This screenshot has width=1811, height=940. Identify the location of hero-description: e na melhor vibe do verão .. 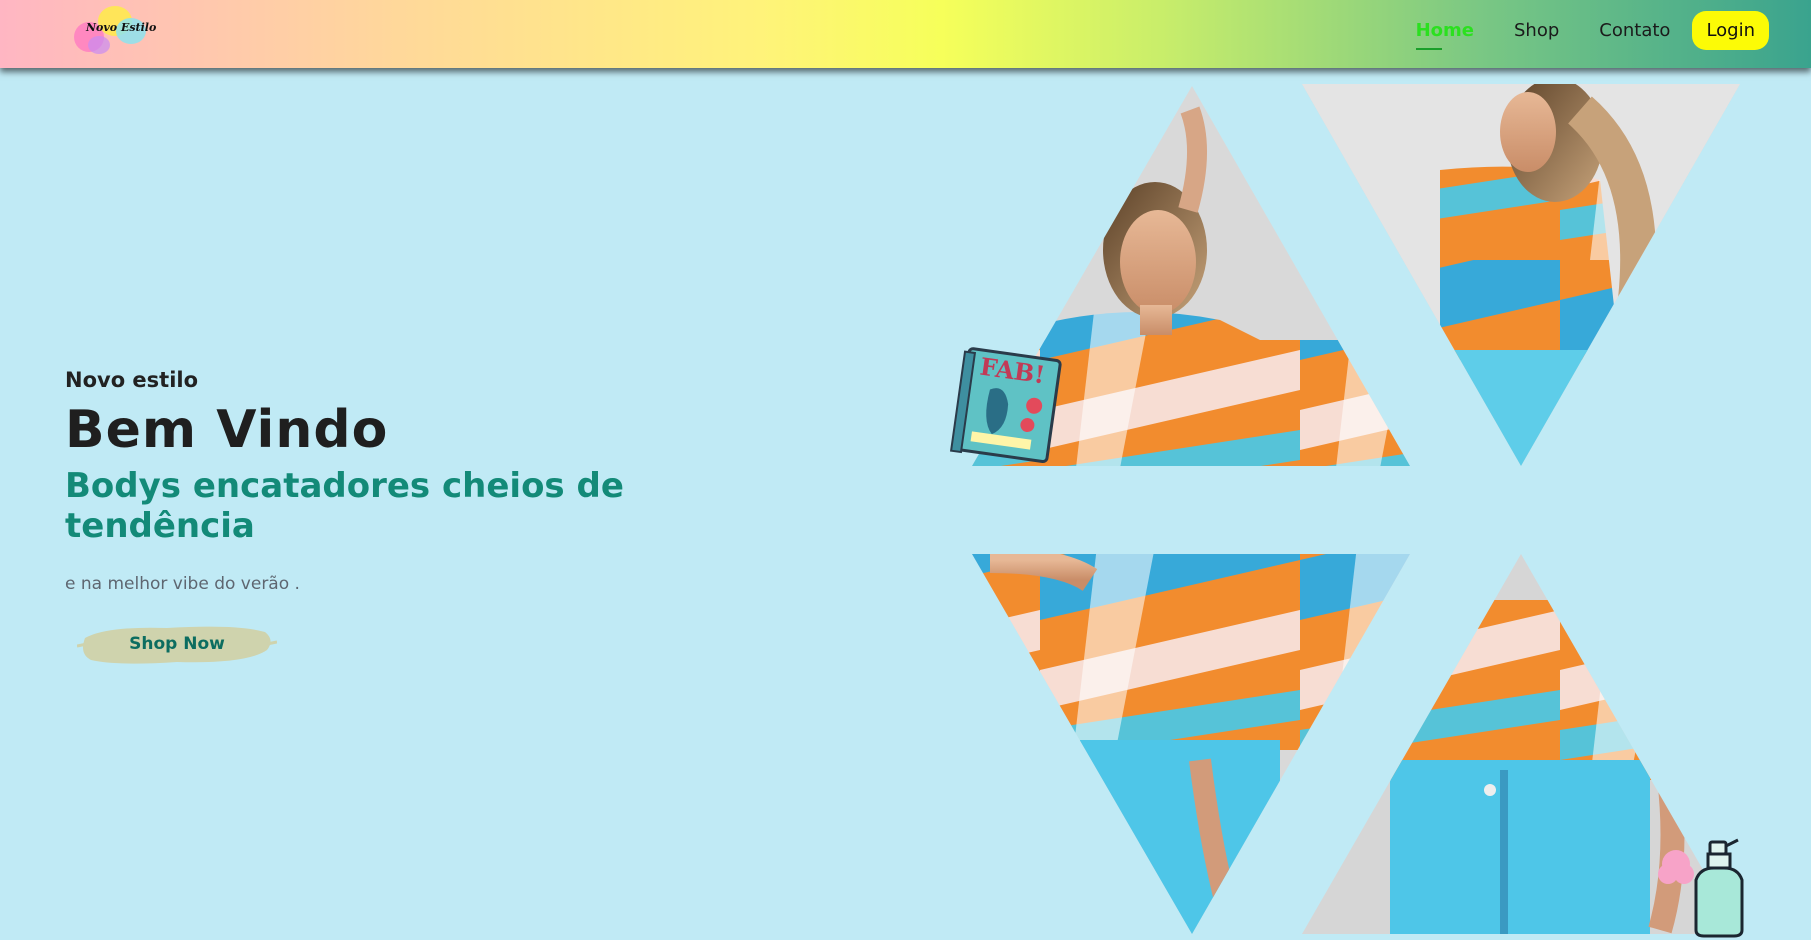
(182, 584).